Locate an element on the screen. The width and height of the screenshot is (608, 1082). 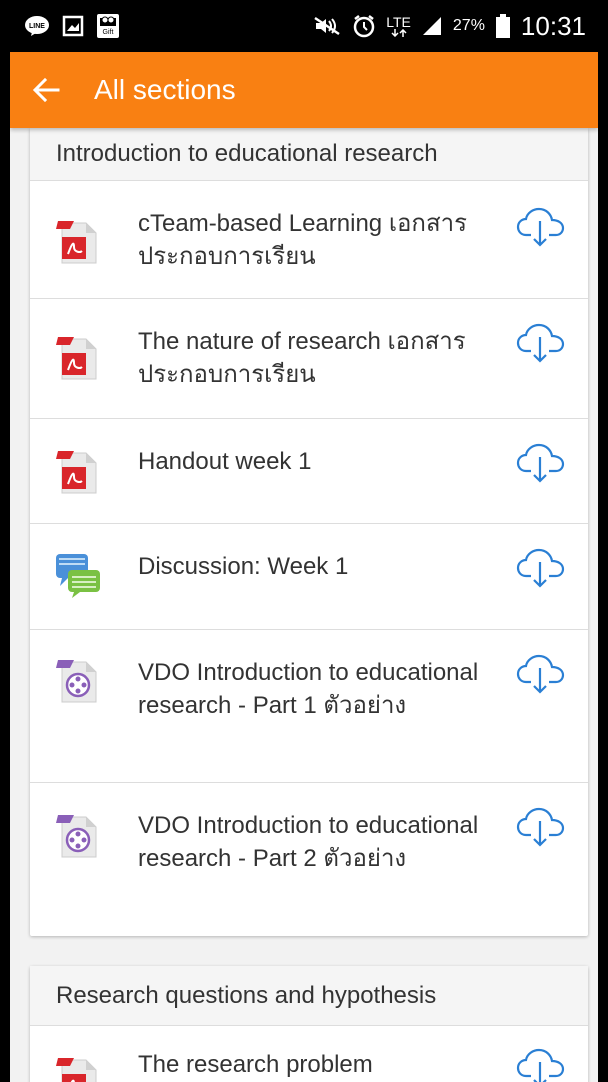
list-item: The research problem is located at coordinates (309, 1054).